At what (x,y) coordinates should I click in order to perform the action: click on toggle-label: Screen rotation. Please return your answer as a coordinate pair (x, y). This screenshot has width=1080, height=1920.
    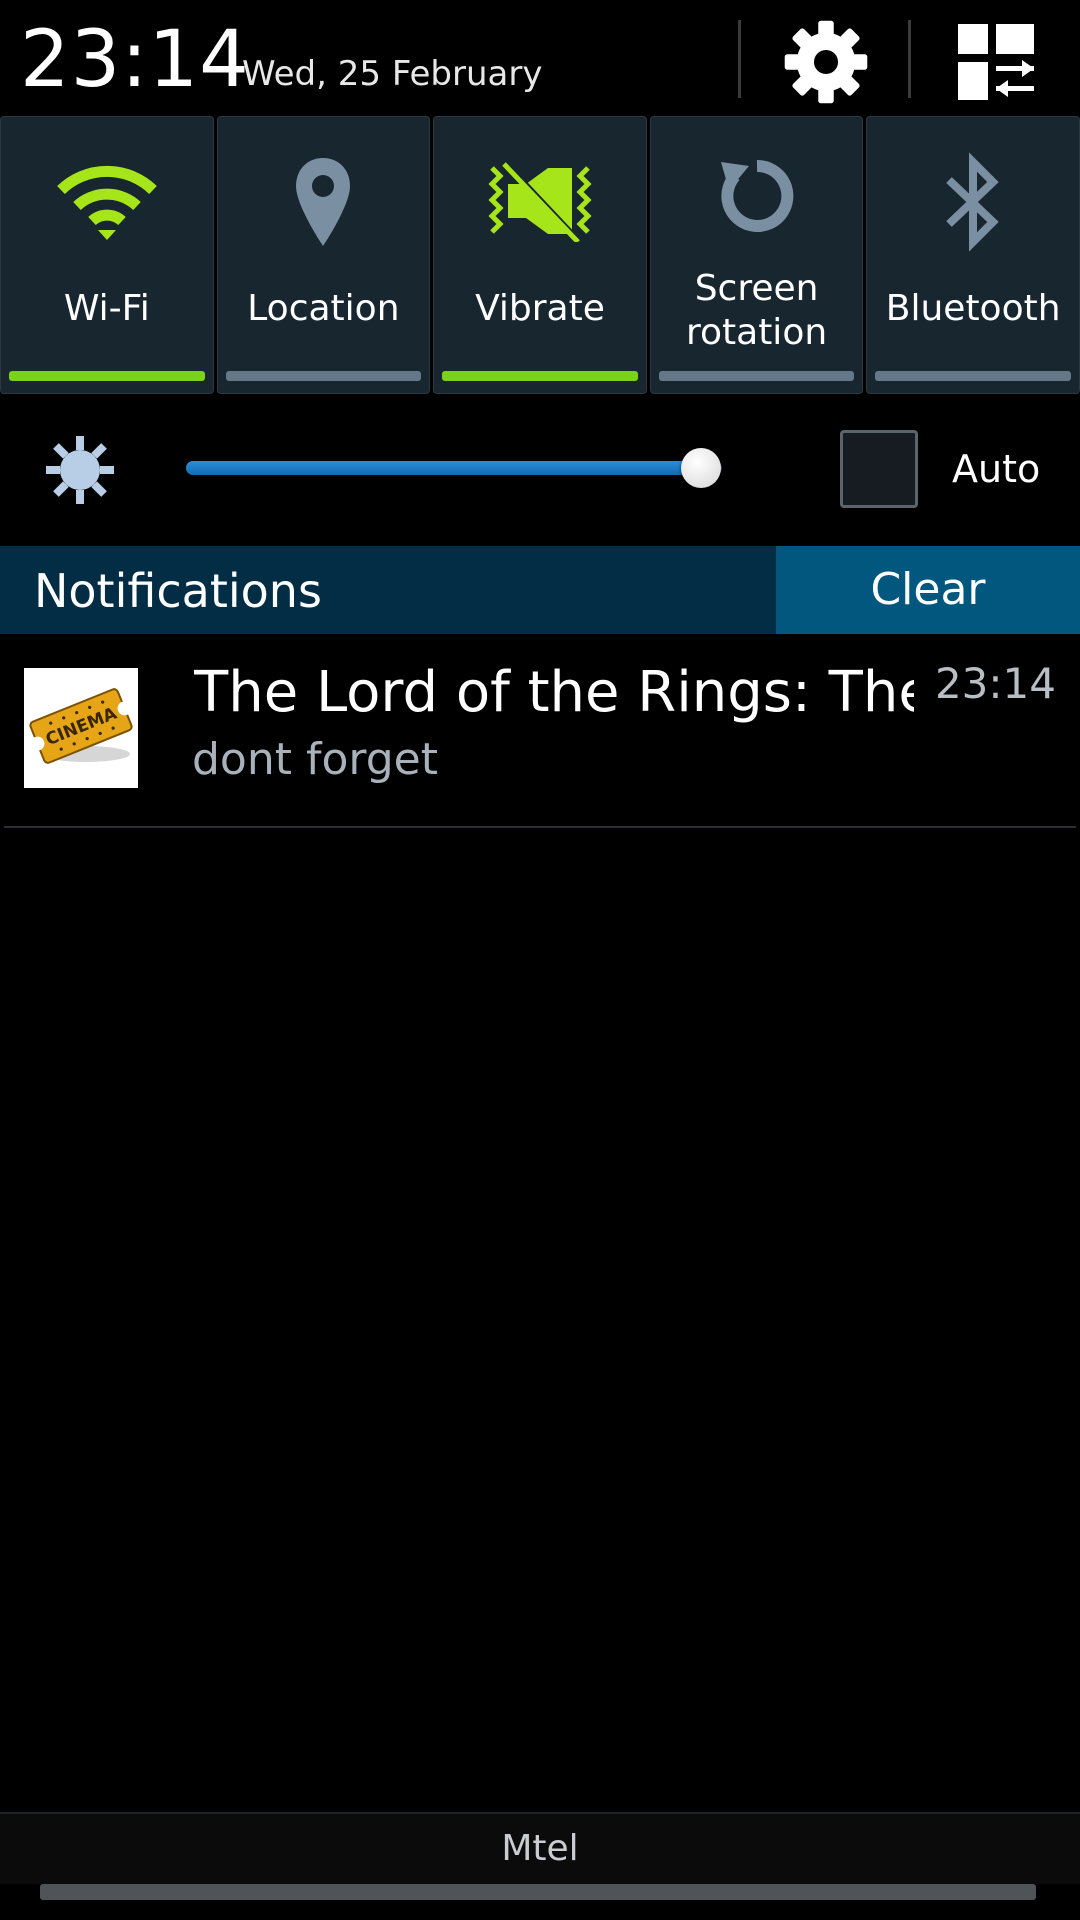
    Looking at the image, I should click on (757, 311).